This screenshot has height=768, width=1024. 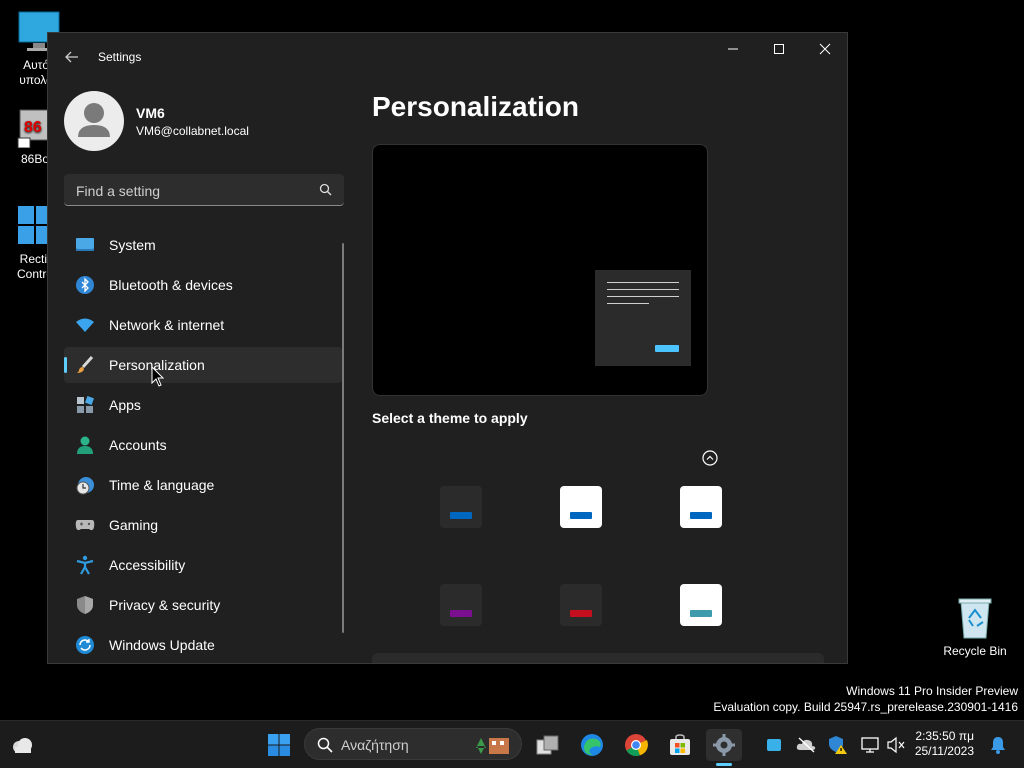 I want to click on sidebar-item-label: Bluetooth & devices, so click(x=171, y=285).